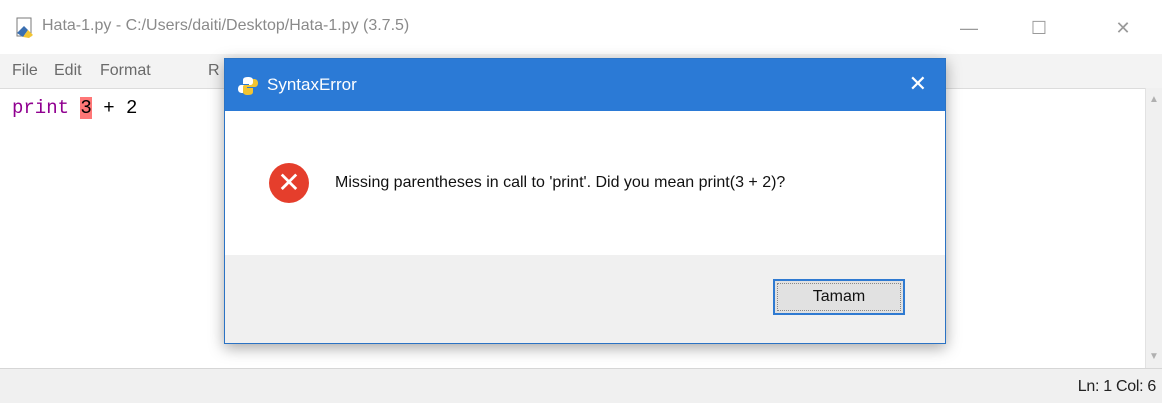 This screenshot has height=403, width=1162. Describe the element at coordinates (248, 86) in the screenshot. I see `python-icon` at that location.